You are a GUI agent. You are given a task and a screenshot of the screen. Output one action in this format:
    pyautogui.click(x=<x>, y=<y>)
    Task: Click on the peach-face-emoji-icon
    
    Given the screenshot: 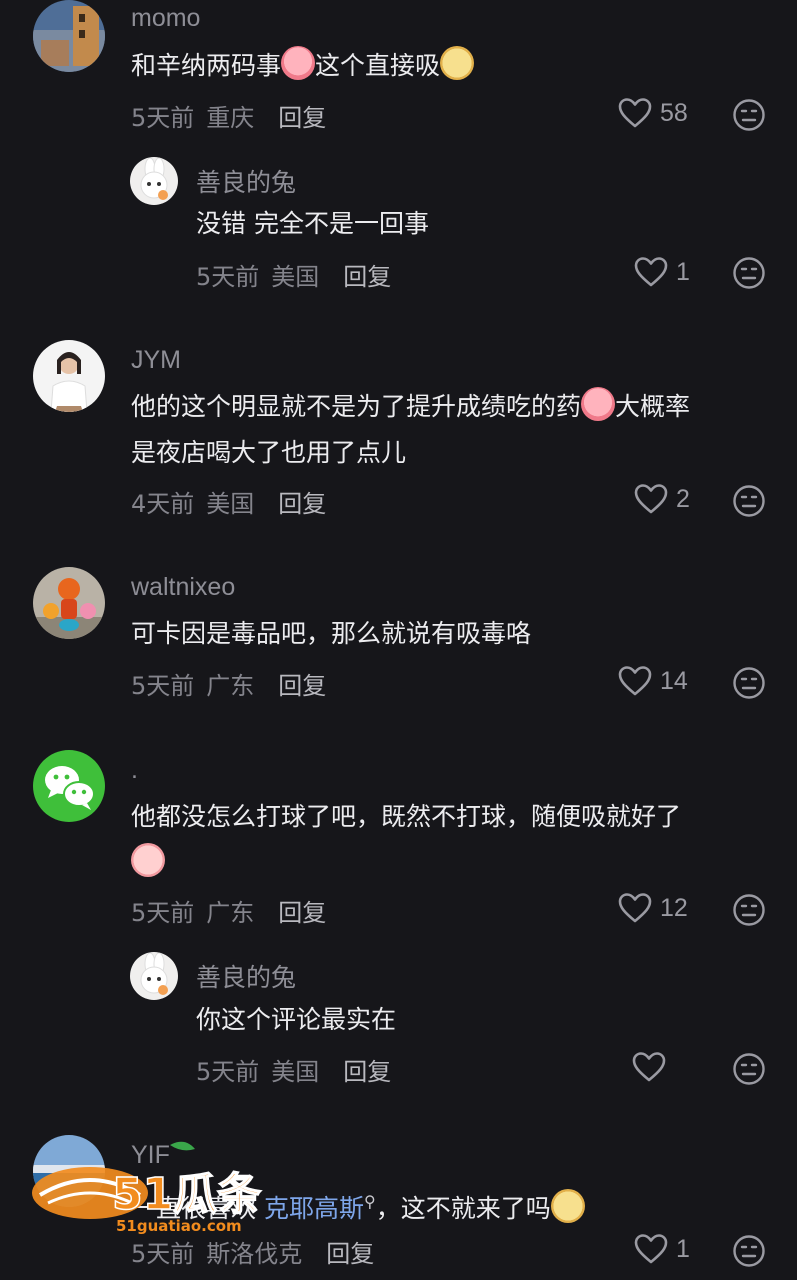 What is the action you would take?
    pyautogui.click(x=148, y=860)
    